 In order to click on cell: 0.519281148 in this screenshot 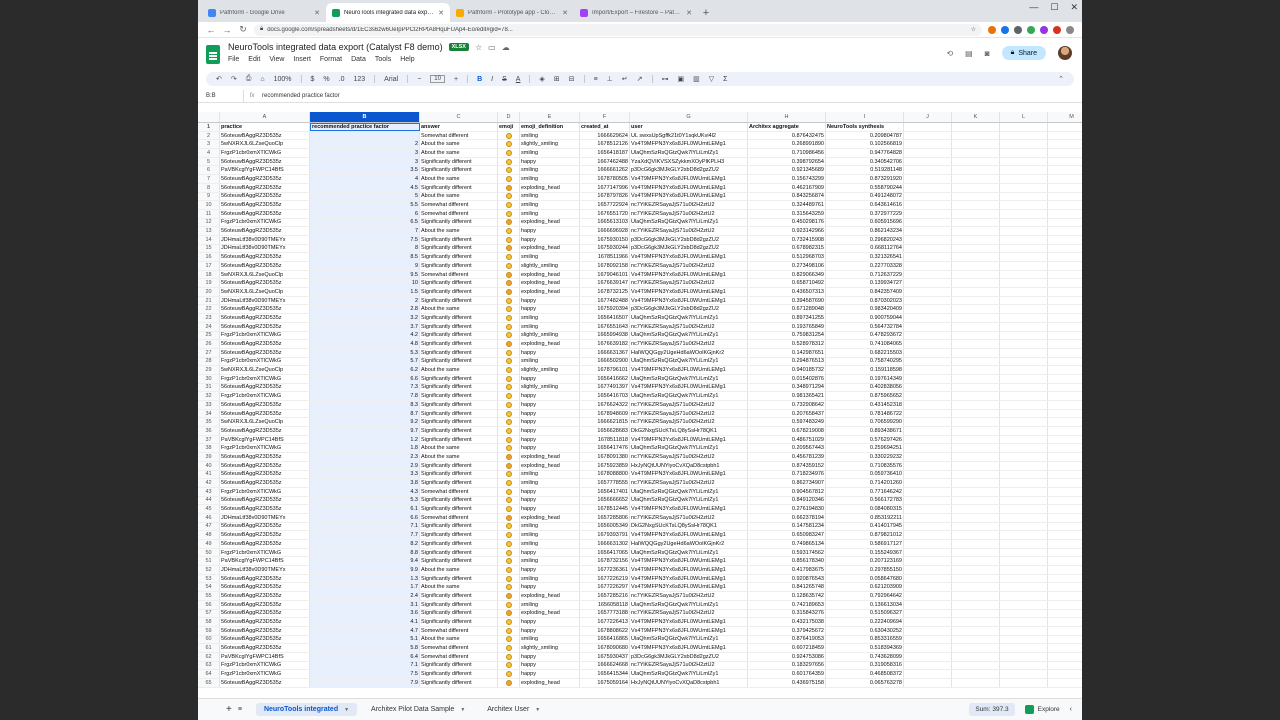, I will do `click(865, 170)`.